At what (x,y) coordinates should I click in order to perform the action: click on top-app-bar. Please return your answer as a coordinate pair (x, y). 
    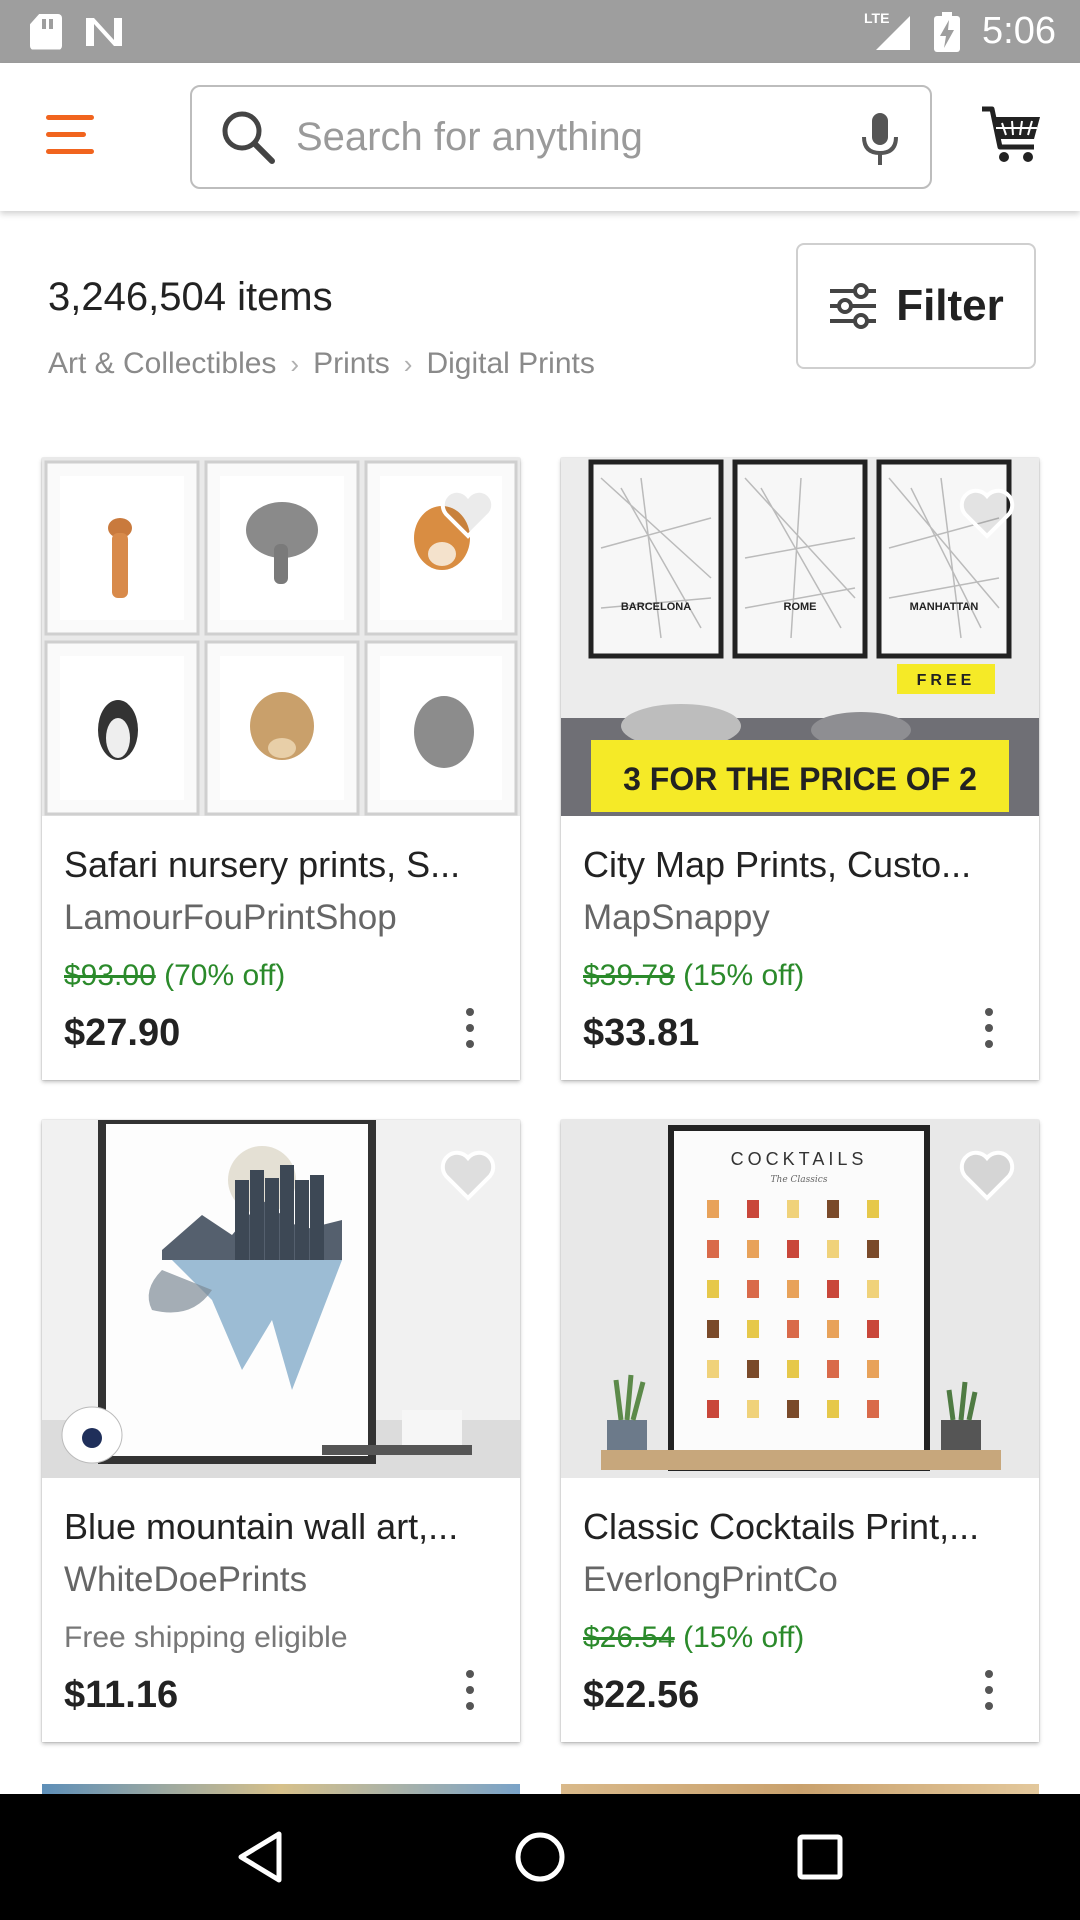
    Looking at the image, I should click on (540, 137).